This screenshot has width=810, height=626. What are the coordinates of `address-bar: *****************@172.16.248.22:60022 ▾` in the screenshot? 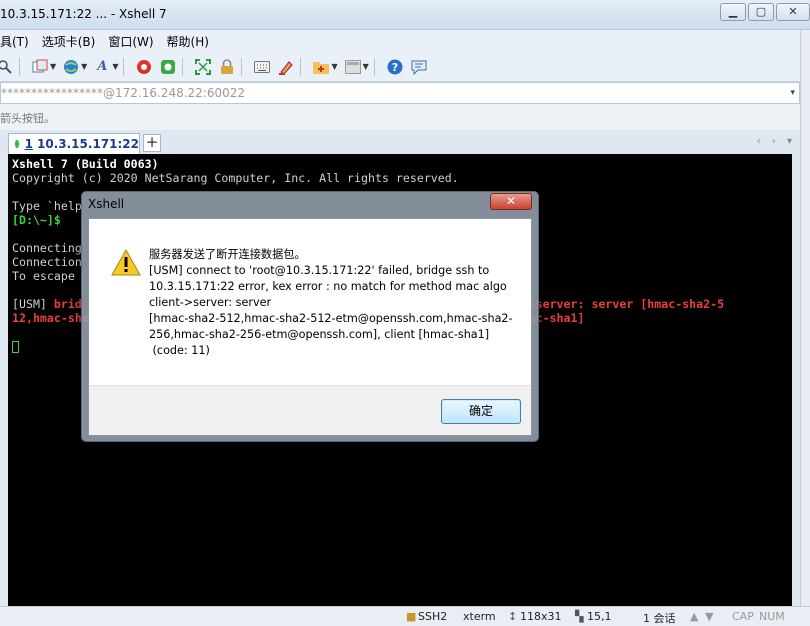 It's located at (400, 93).